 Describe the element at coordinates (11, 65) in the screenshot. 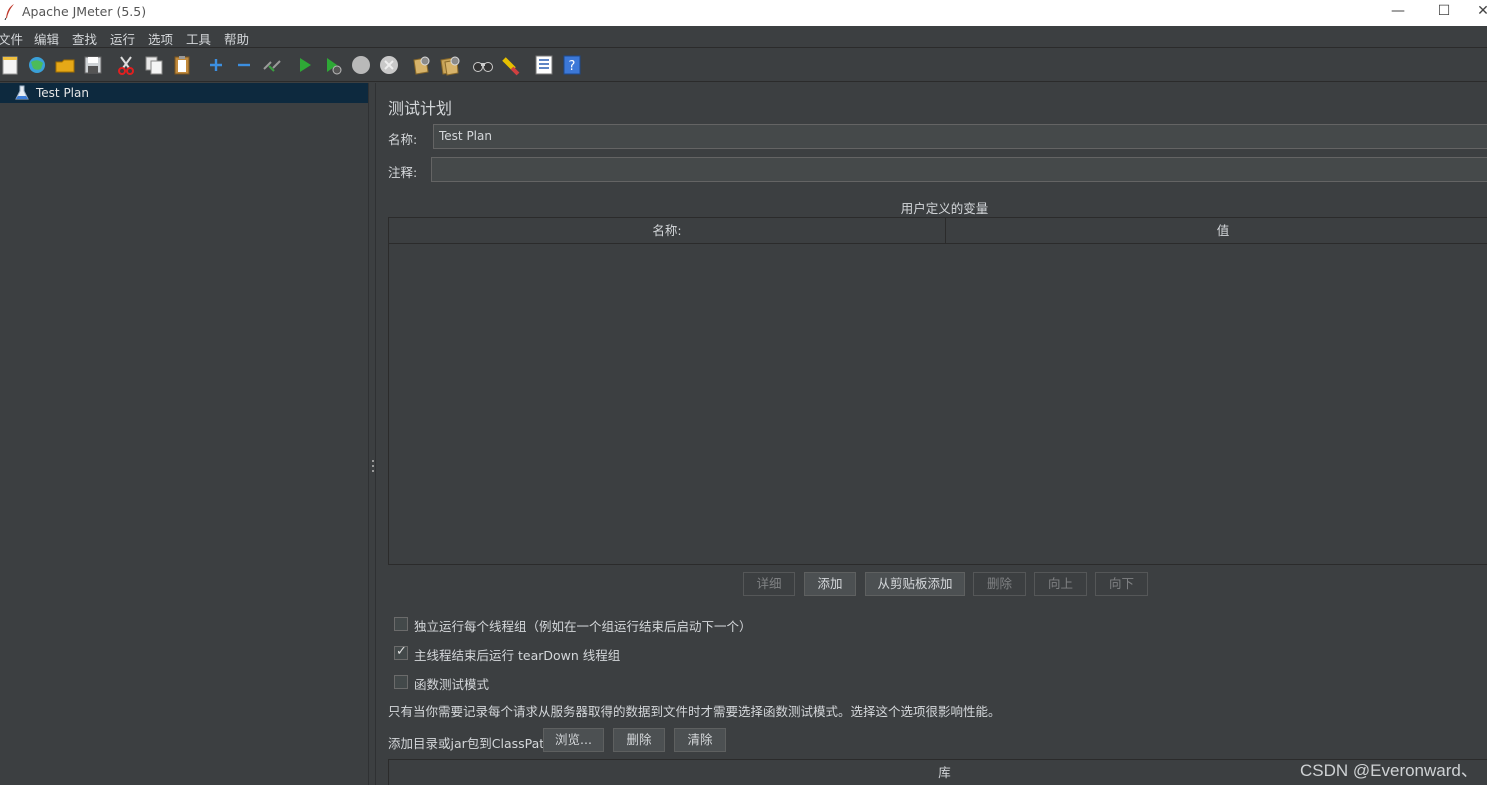

I see `new-icon` at that location.